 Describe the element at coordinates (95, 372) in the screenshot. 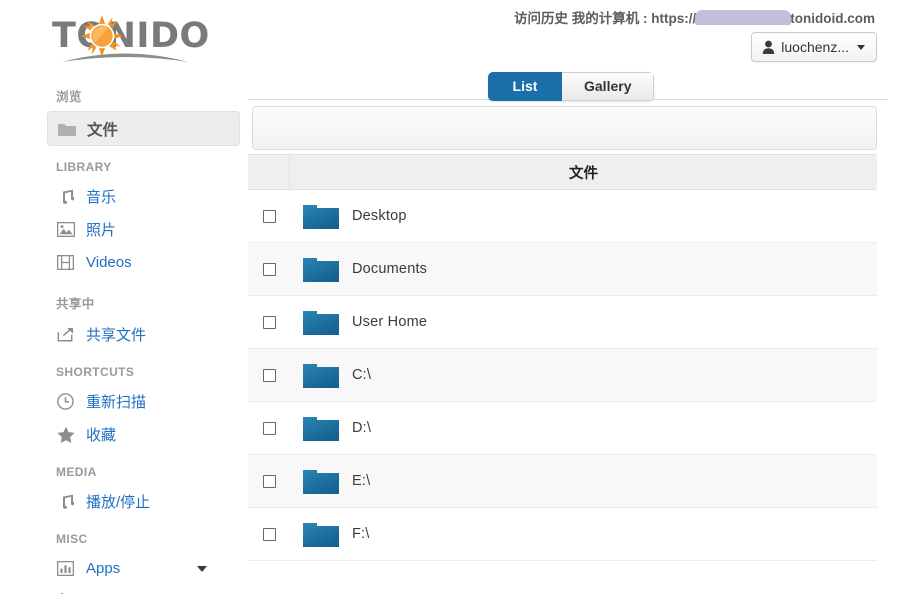

I see `sidebar-section-shortcuts-title: SHORTCUTS` at that location.